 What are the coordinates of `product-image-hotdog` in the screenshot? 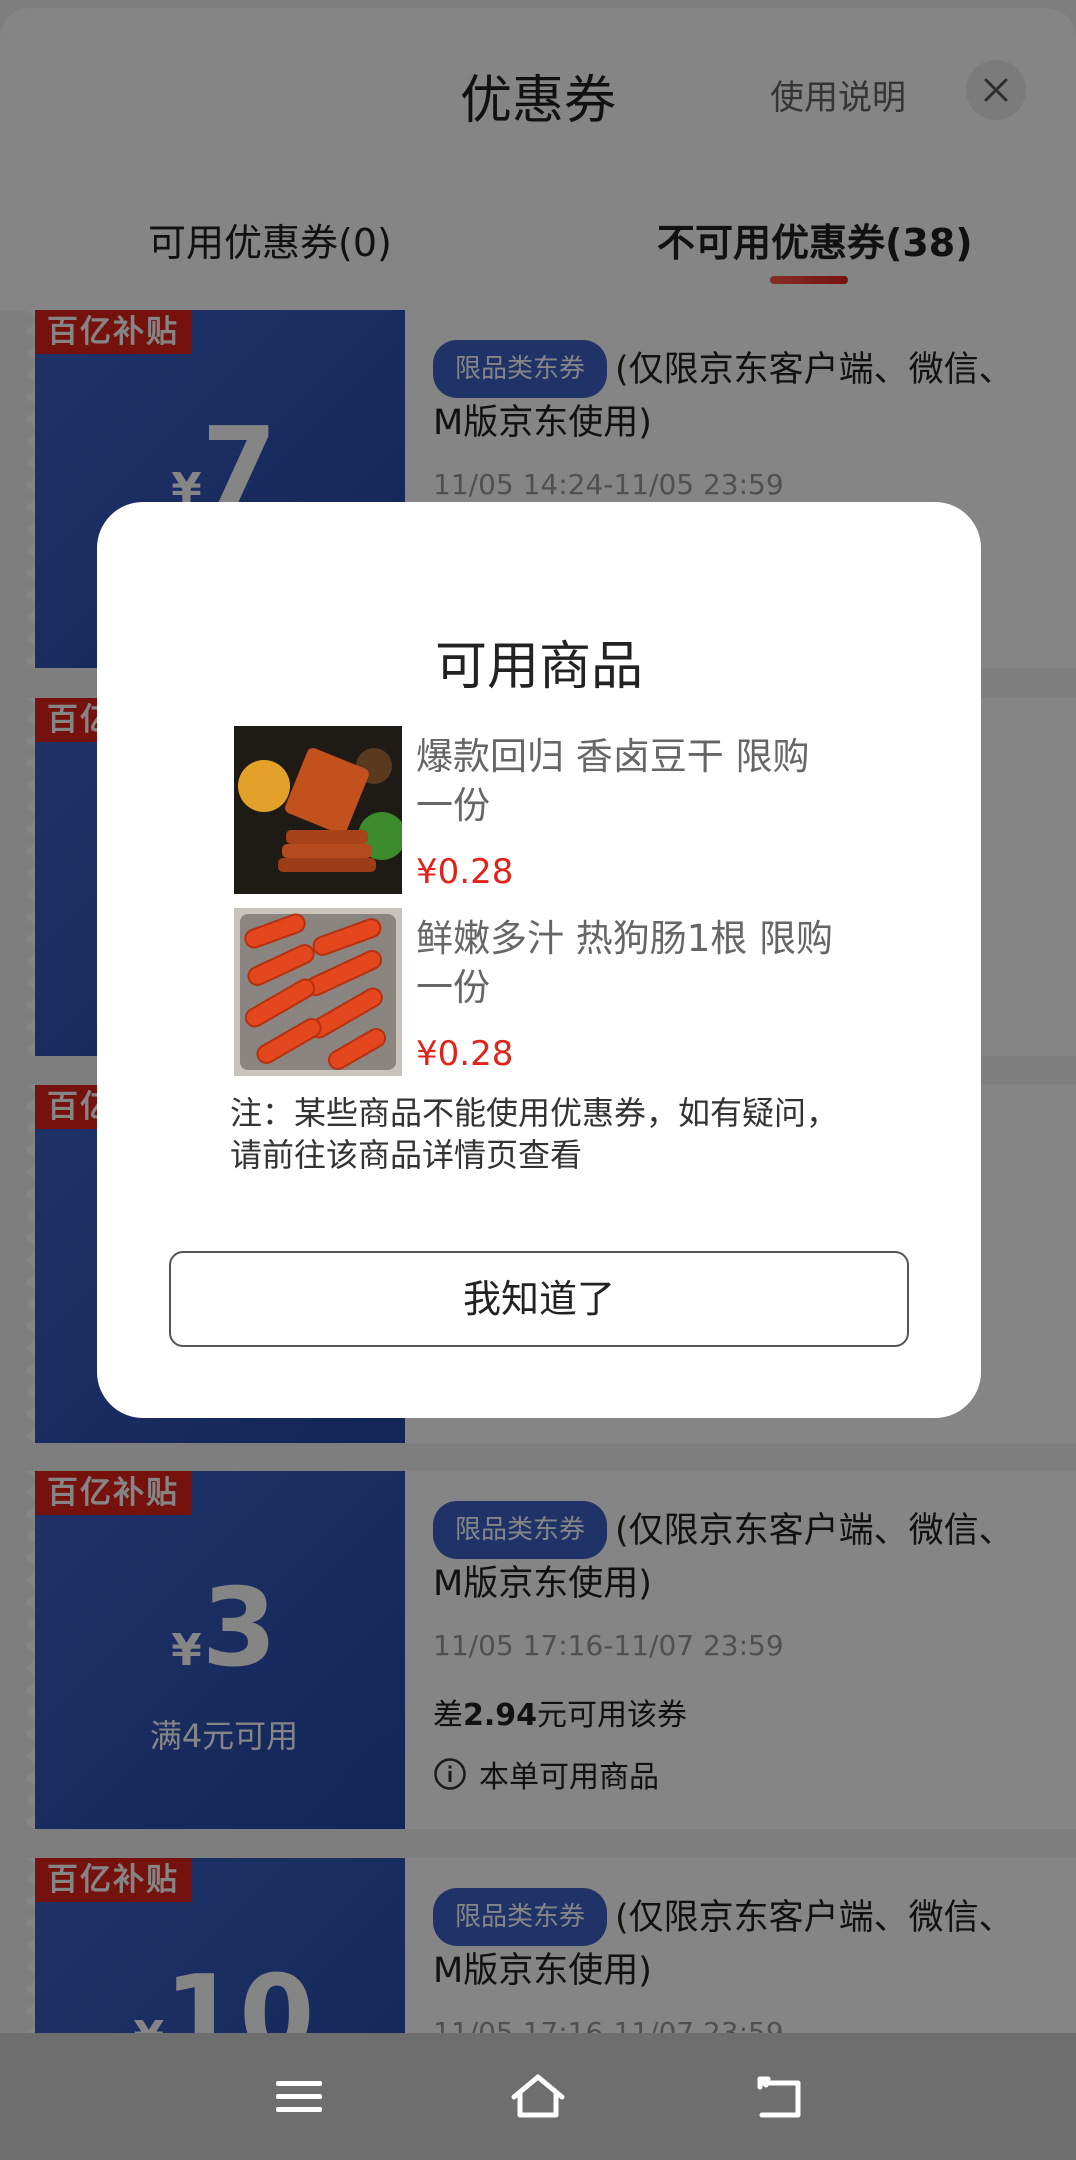 It's located at (318, 992).